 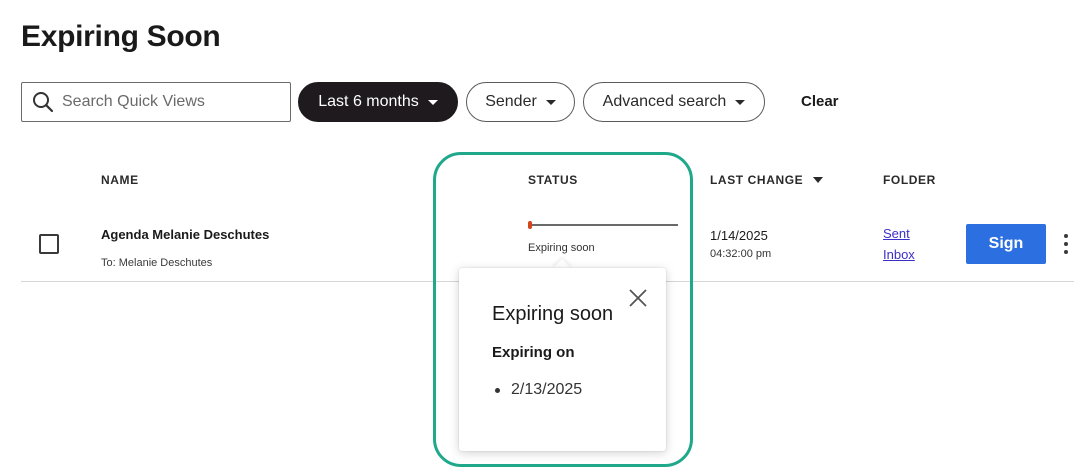 I want to click on popover-list-item: 2/13/2025, so click(x=538, y=390).